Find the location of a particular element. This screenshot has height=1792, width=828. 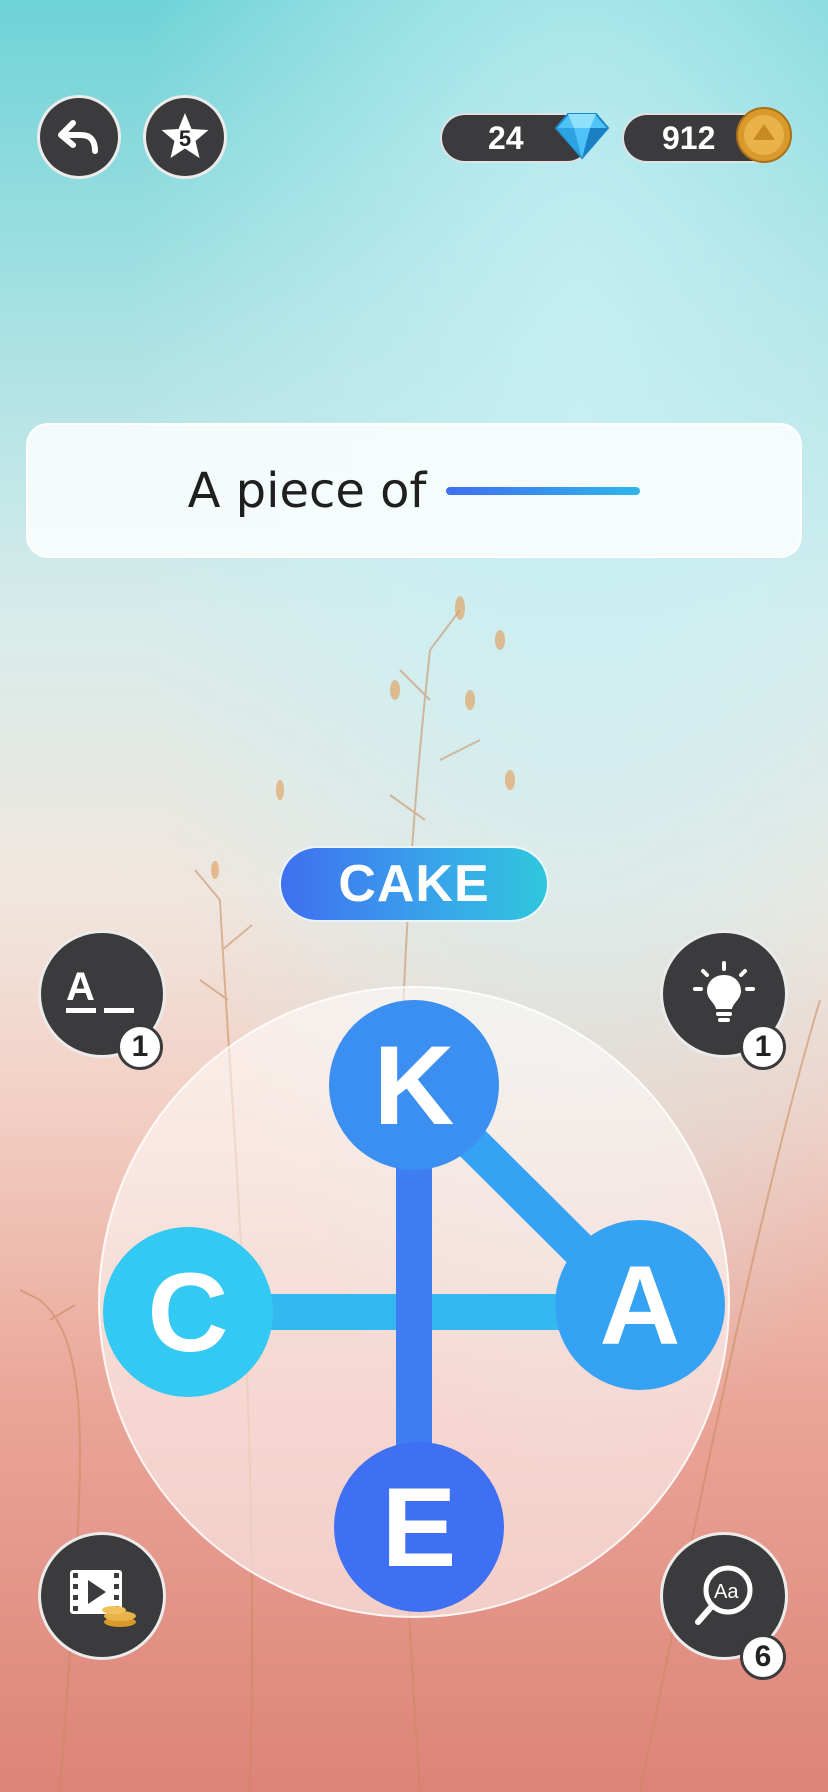

letter-c: C is located at coordinates (188, 1312).